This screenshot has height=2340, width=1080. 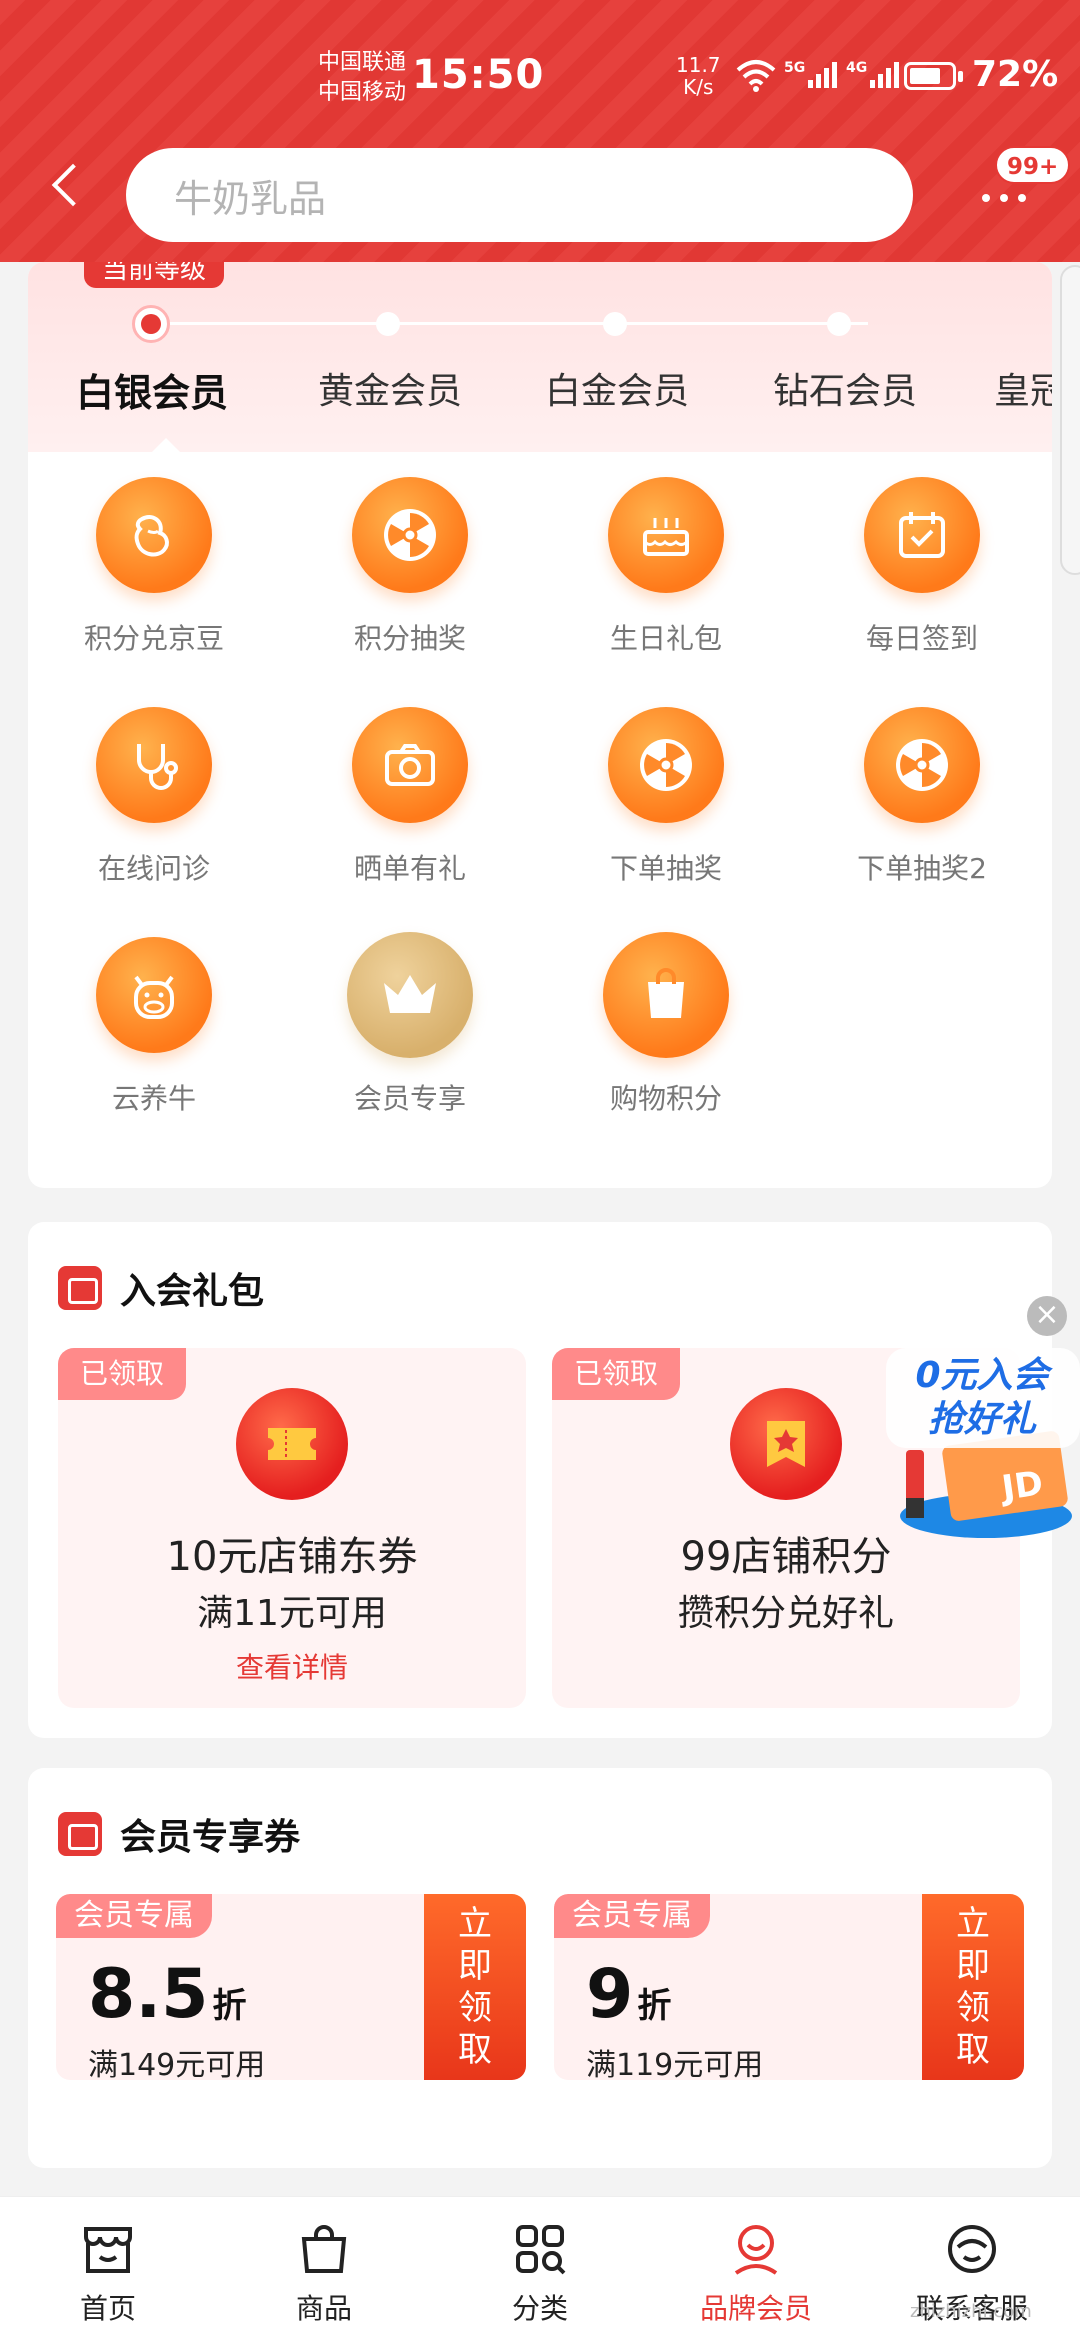 I want to click on signal-4g-icon: 4G, so click(x=873, y=74).